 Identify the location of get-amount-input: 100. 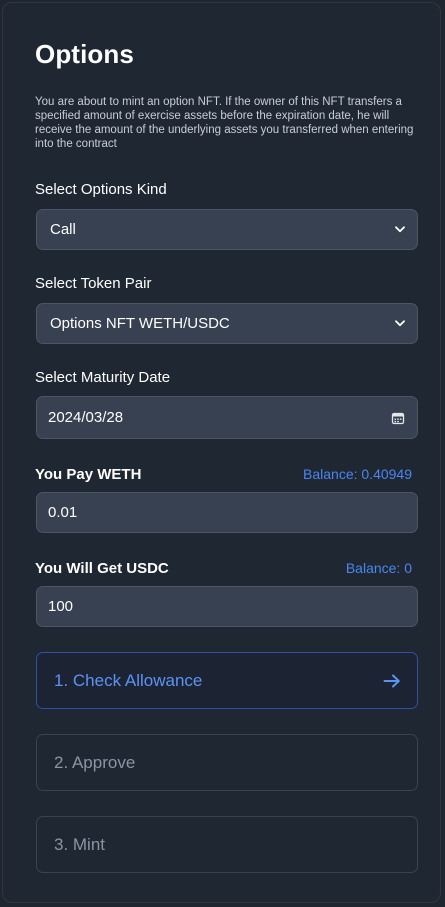
(227, 606).